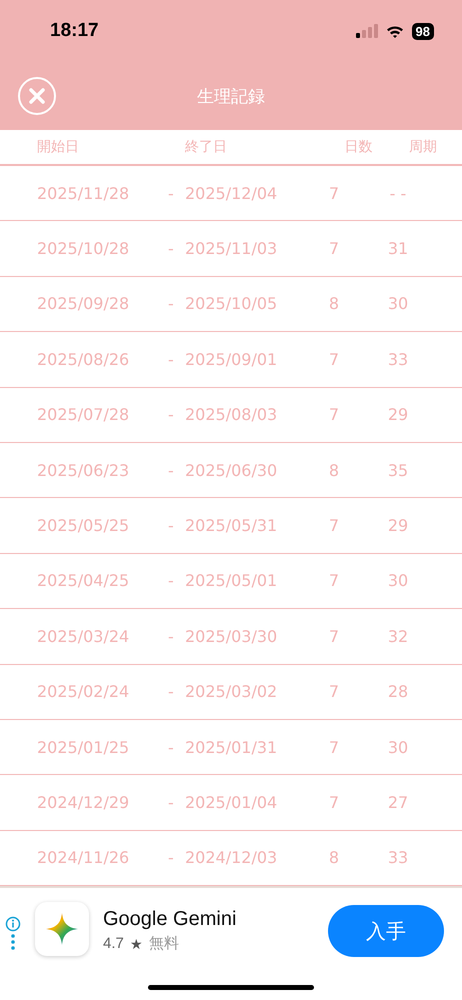 The width and height of the screenshot is (462, 1000). Describe the element at coordinates (231, 97) in the screenshot. I see `screen-title: 生理記録` at that location.